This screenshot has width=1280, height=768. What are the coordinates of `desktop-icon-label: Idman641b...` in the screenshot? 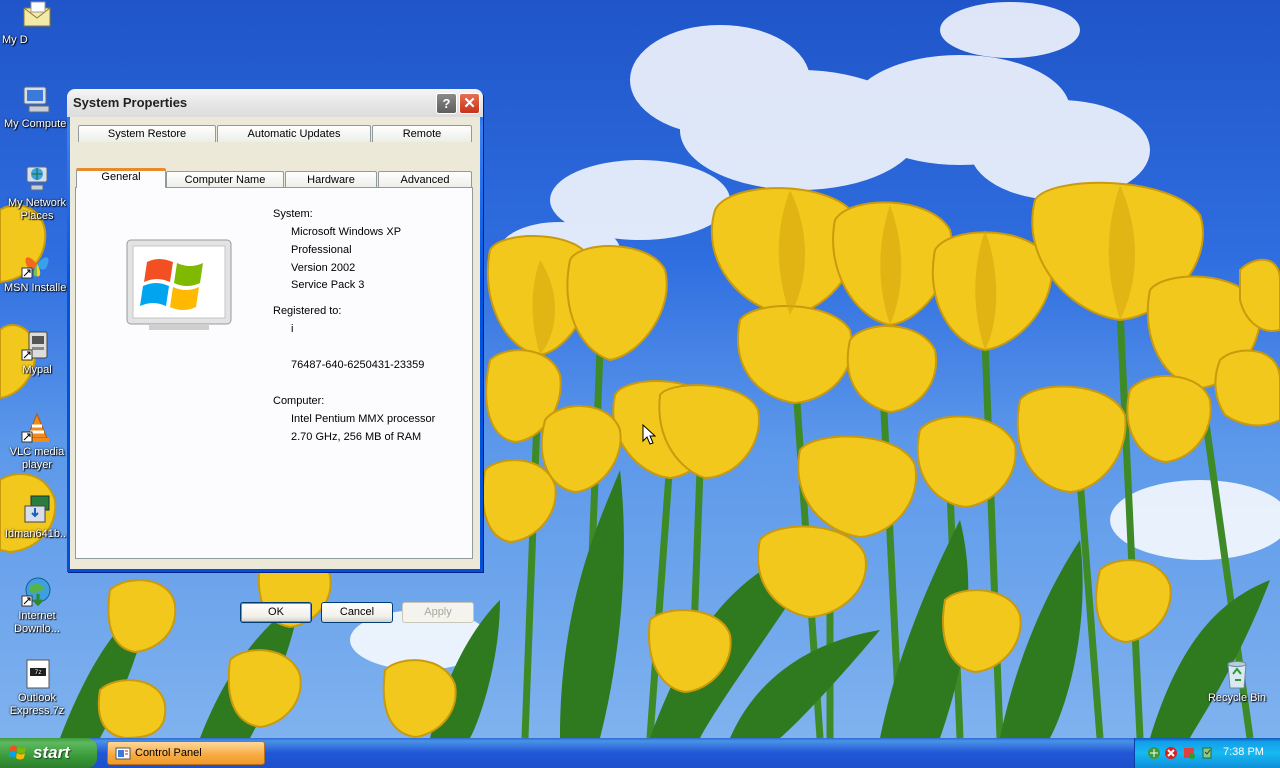 It's located at (37, 534).